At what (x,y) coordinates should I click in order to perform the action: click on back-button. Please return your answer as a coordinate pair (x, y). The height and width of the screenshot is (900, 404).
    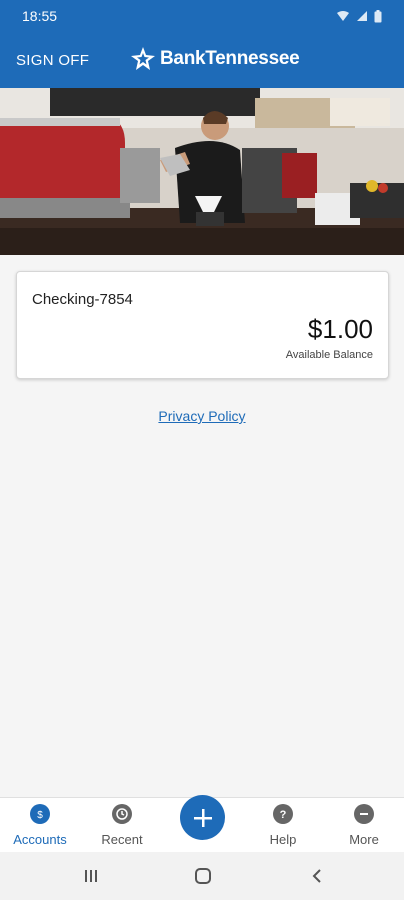
    Looking at the image, I should click on (317, 876).